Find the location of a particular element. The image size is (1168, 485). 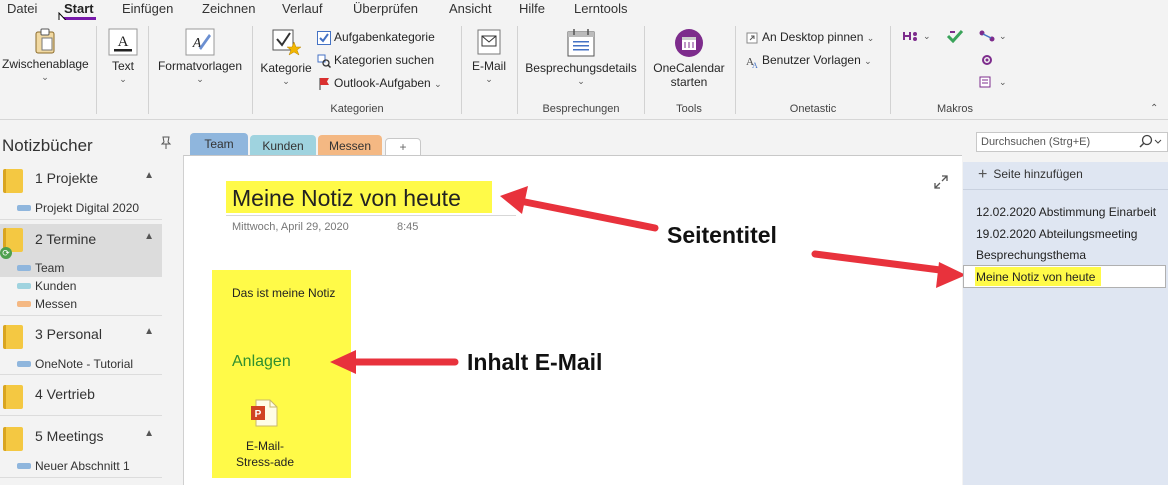

page-list-item: 19.02.2020 Abteilungsmeeting is located at coordinates (1056, 234).